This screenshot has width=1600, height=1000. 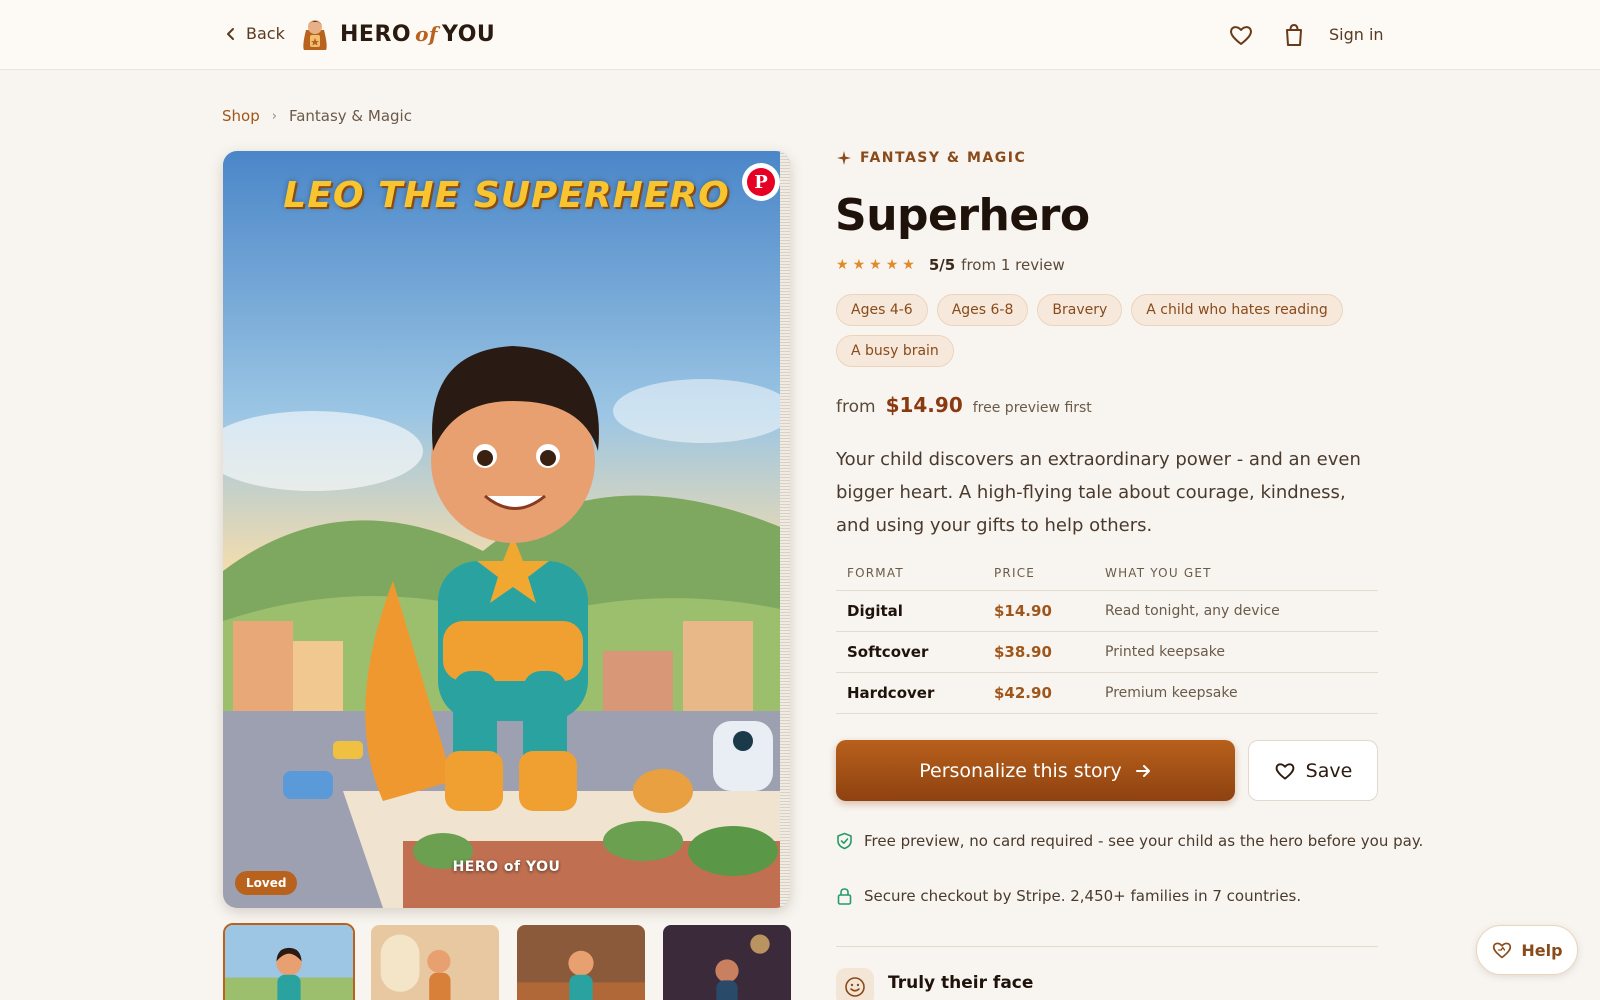 What do you see at coordinates (1236, 693) in the screenshot?
I see `what-you-get-cell: Premium keepsake` at bounding box center [1236, 693].